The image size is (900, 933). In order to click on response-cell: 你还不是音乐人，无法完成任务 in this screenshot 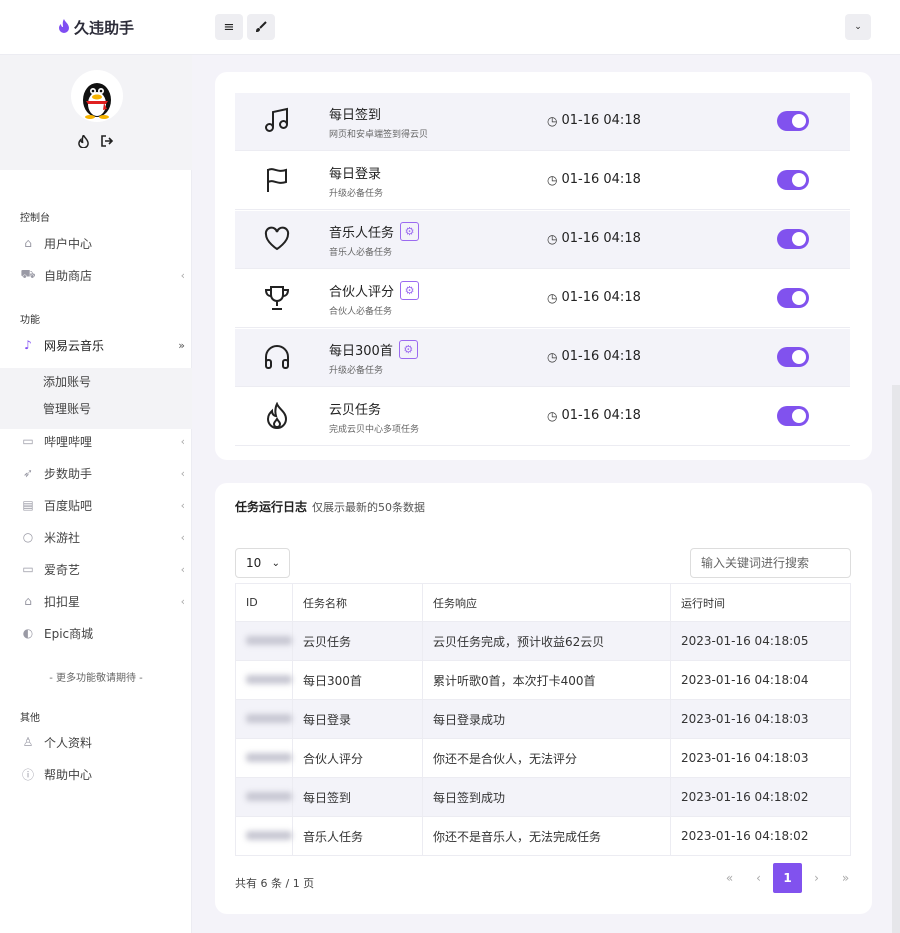, I will do `click(546, 836)`.